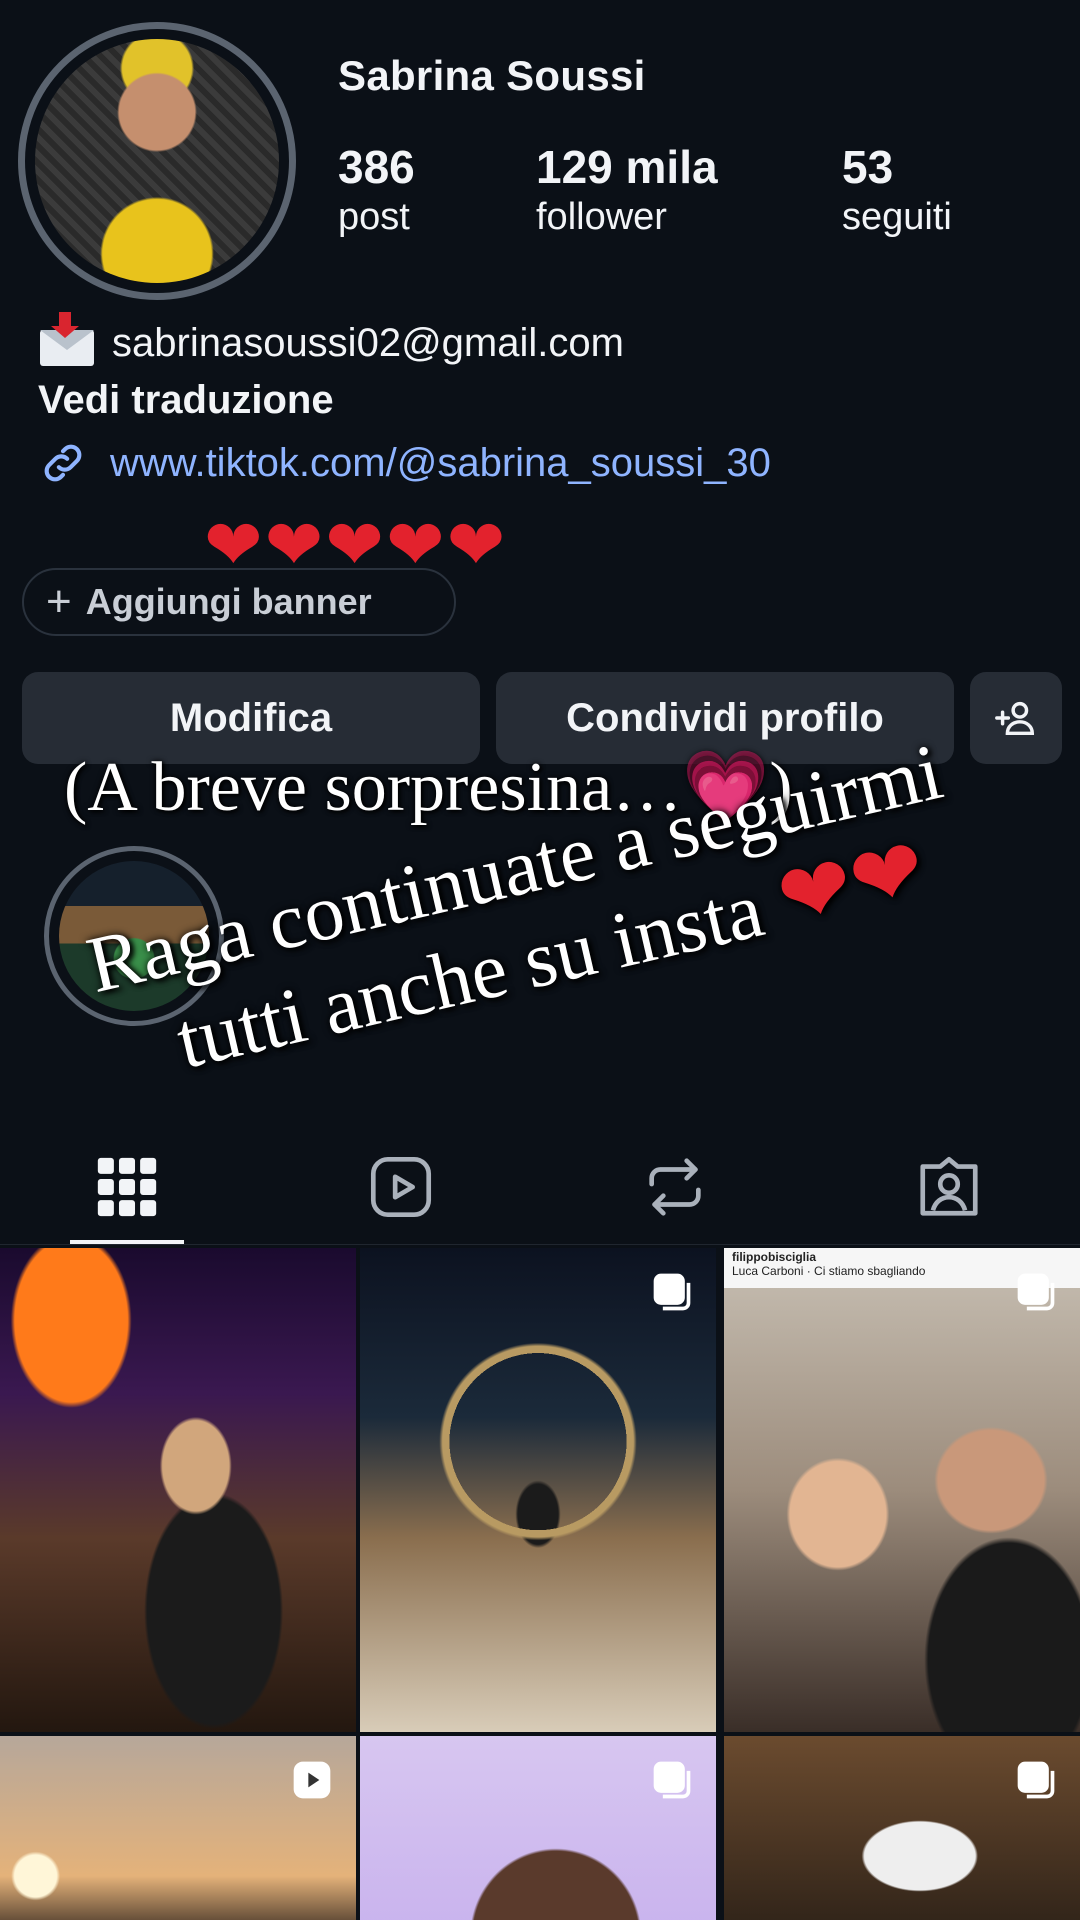 Image resolution: width=1080 pixels, height=1920 pixels. What do you see at coordinates (897, 217) in the screenshot?
I see `following-label: seguiti` at bounding box center [897, 217].